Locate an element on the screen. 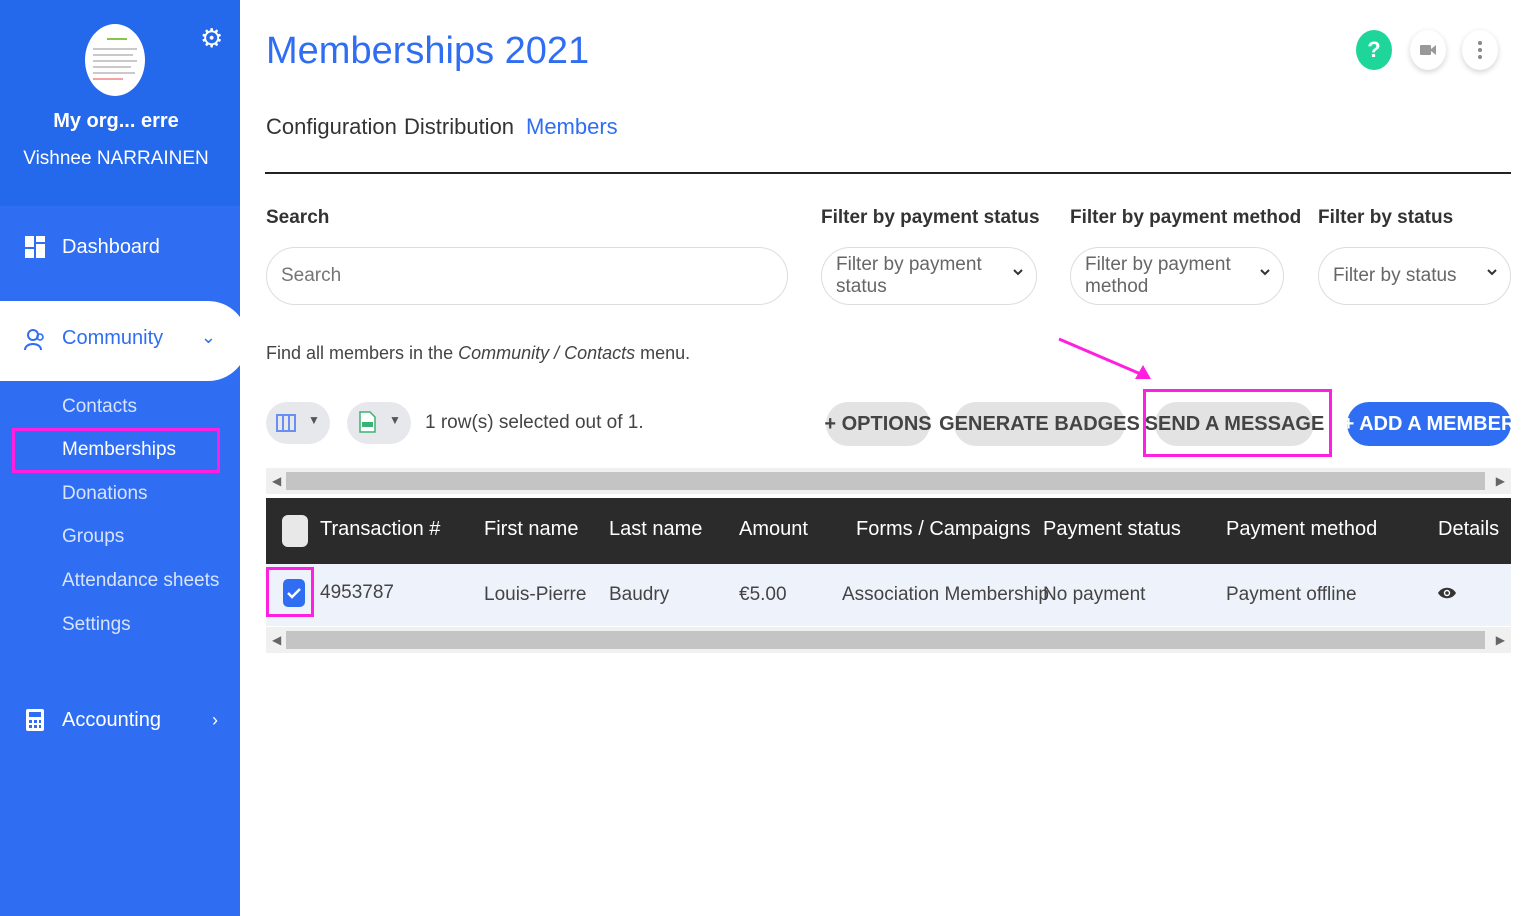  send-message-highlight is located at coordinates (1237, 423).